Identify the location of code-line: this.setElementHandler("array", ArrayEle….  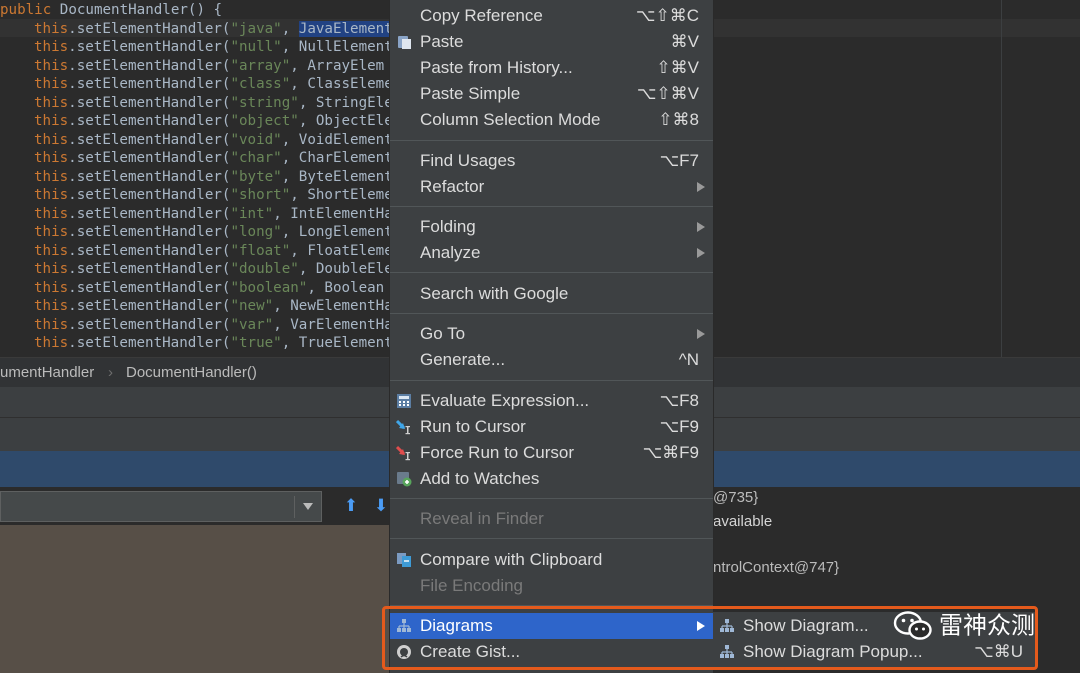
(209, 66).